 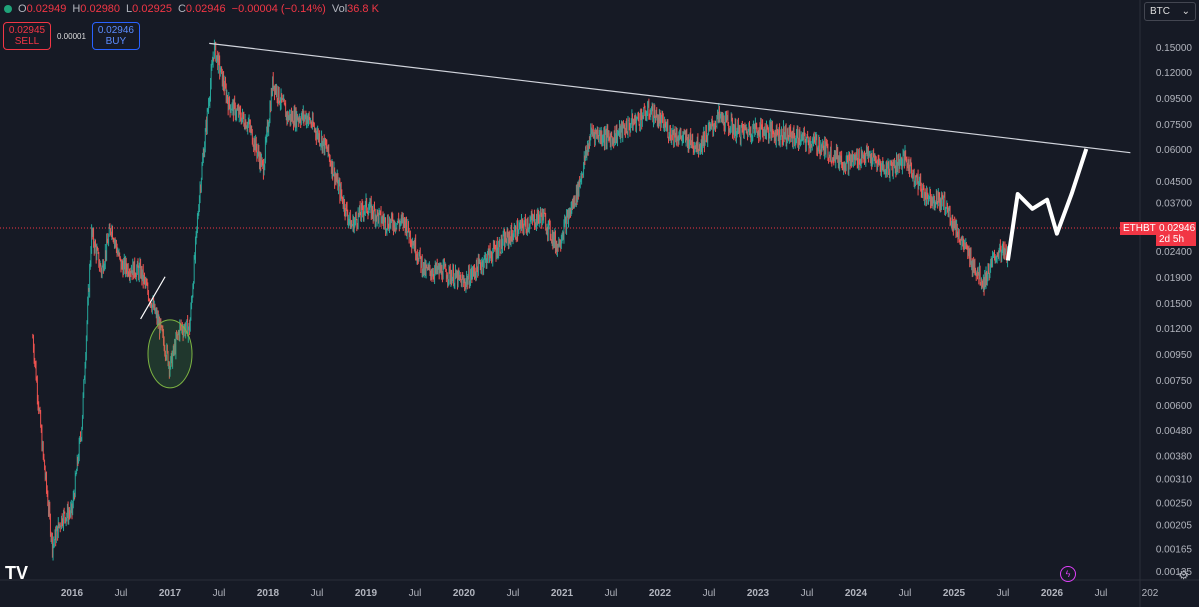 I want to click on y-tick-label: 0.00750, so click(x=1174, y=381).